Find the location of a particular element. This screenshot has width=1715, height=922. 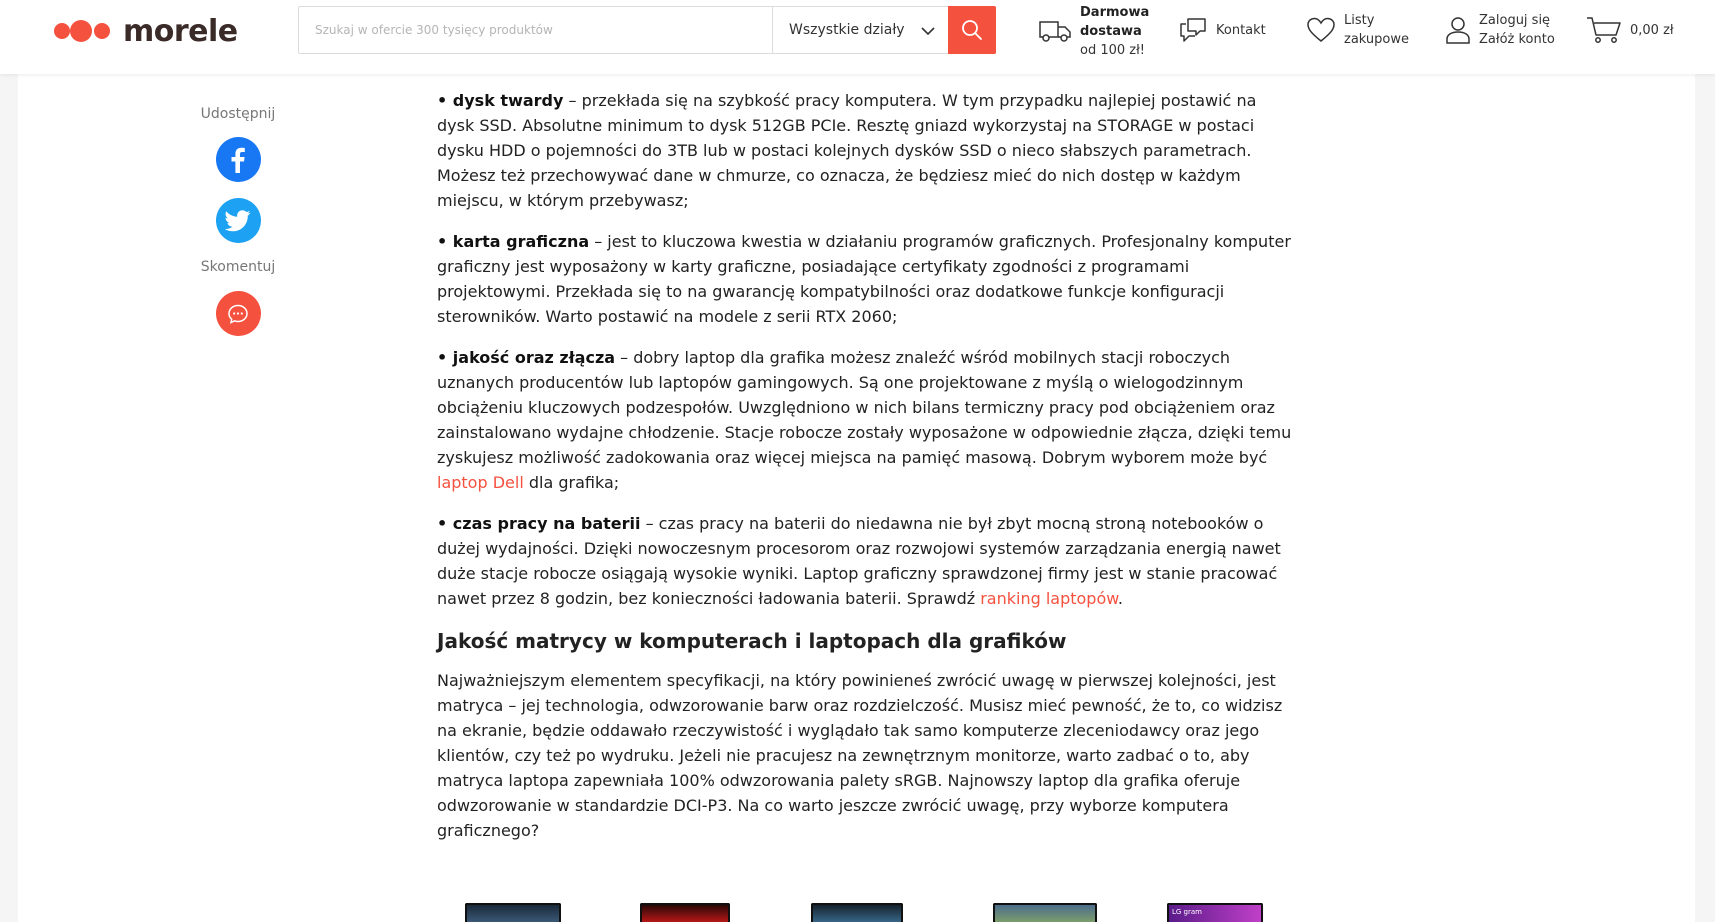

cart-link: 0,00 zł is located at coordinates (1630, 30).